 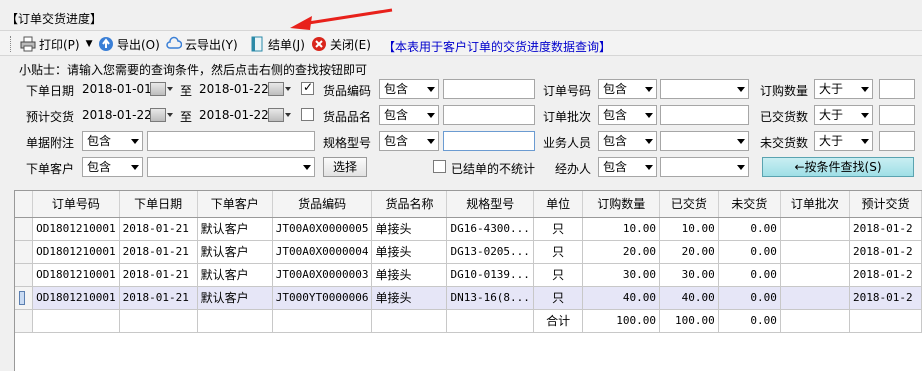 I want to click on product-name-operator-select: 包含, so click(x=409, y=115).